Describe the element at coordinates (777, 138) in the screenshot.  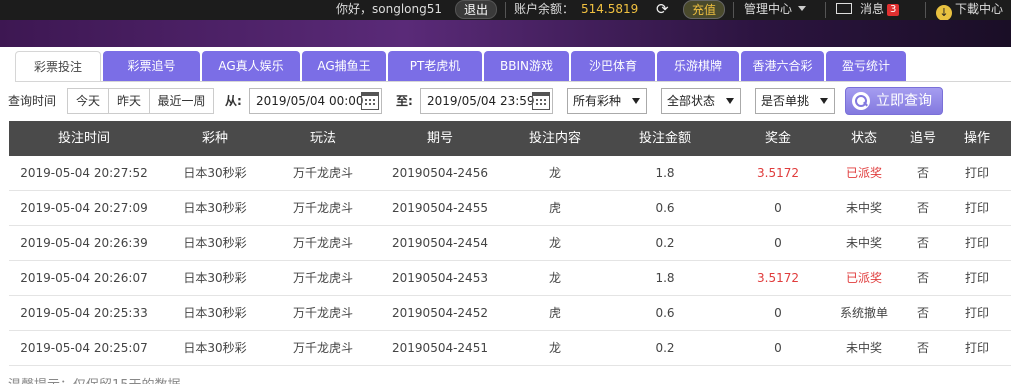
I see `col-prize: 奖金` at that location.